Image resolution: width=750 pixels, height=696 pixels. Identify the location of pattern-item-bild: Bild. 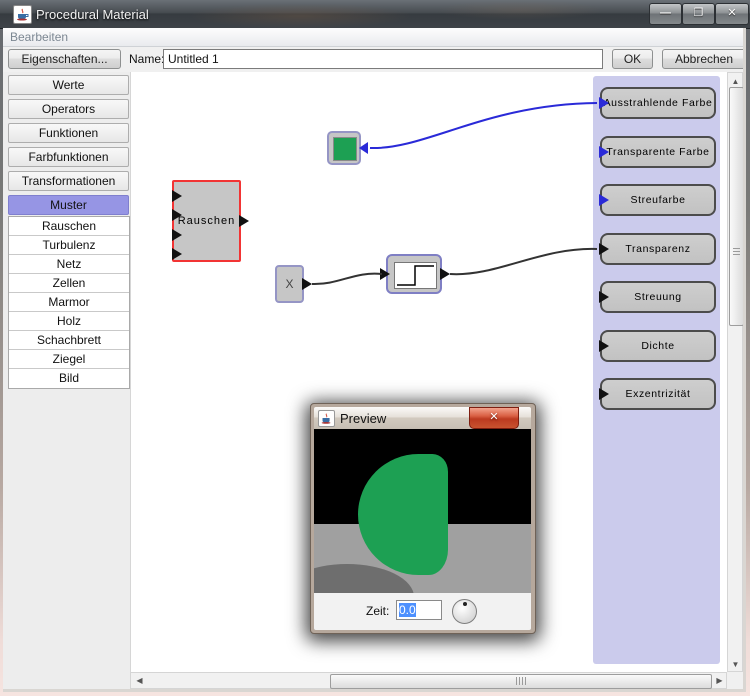
(69, 378).